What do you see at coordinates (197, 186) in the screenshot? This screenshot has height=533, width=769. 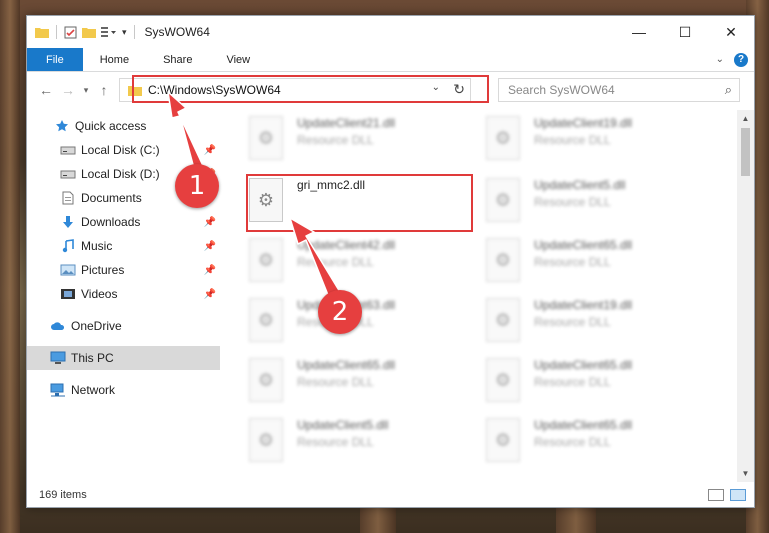 I see `step-badge-1: 1` at bounding box center [197, 186].